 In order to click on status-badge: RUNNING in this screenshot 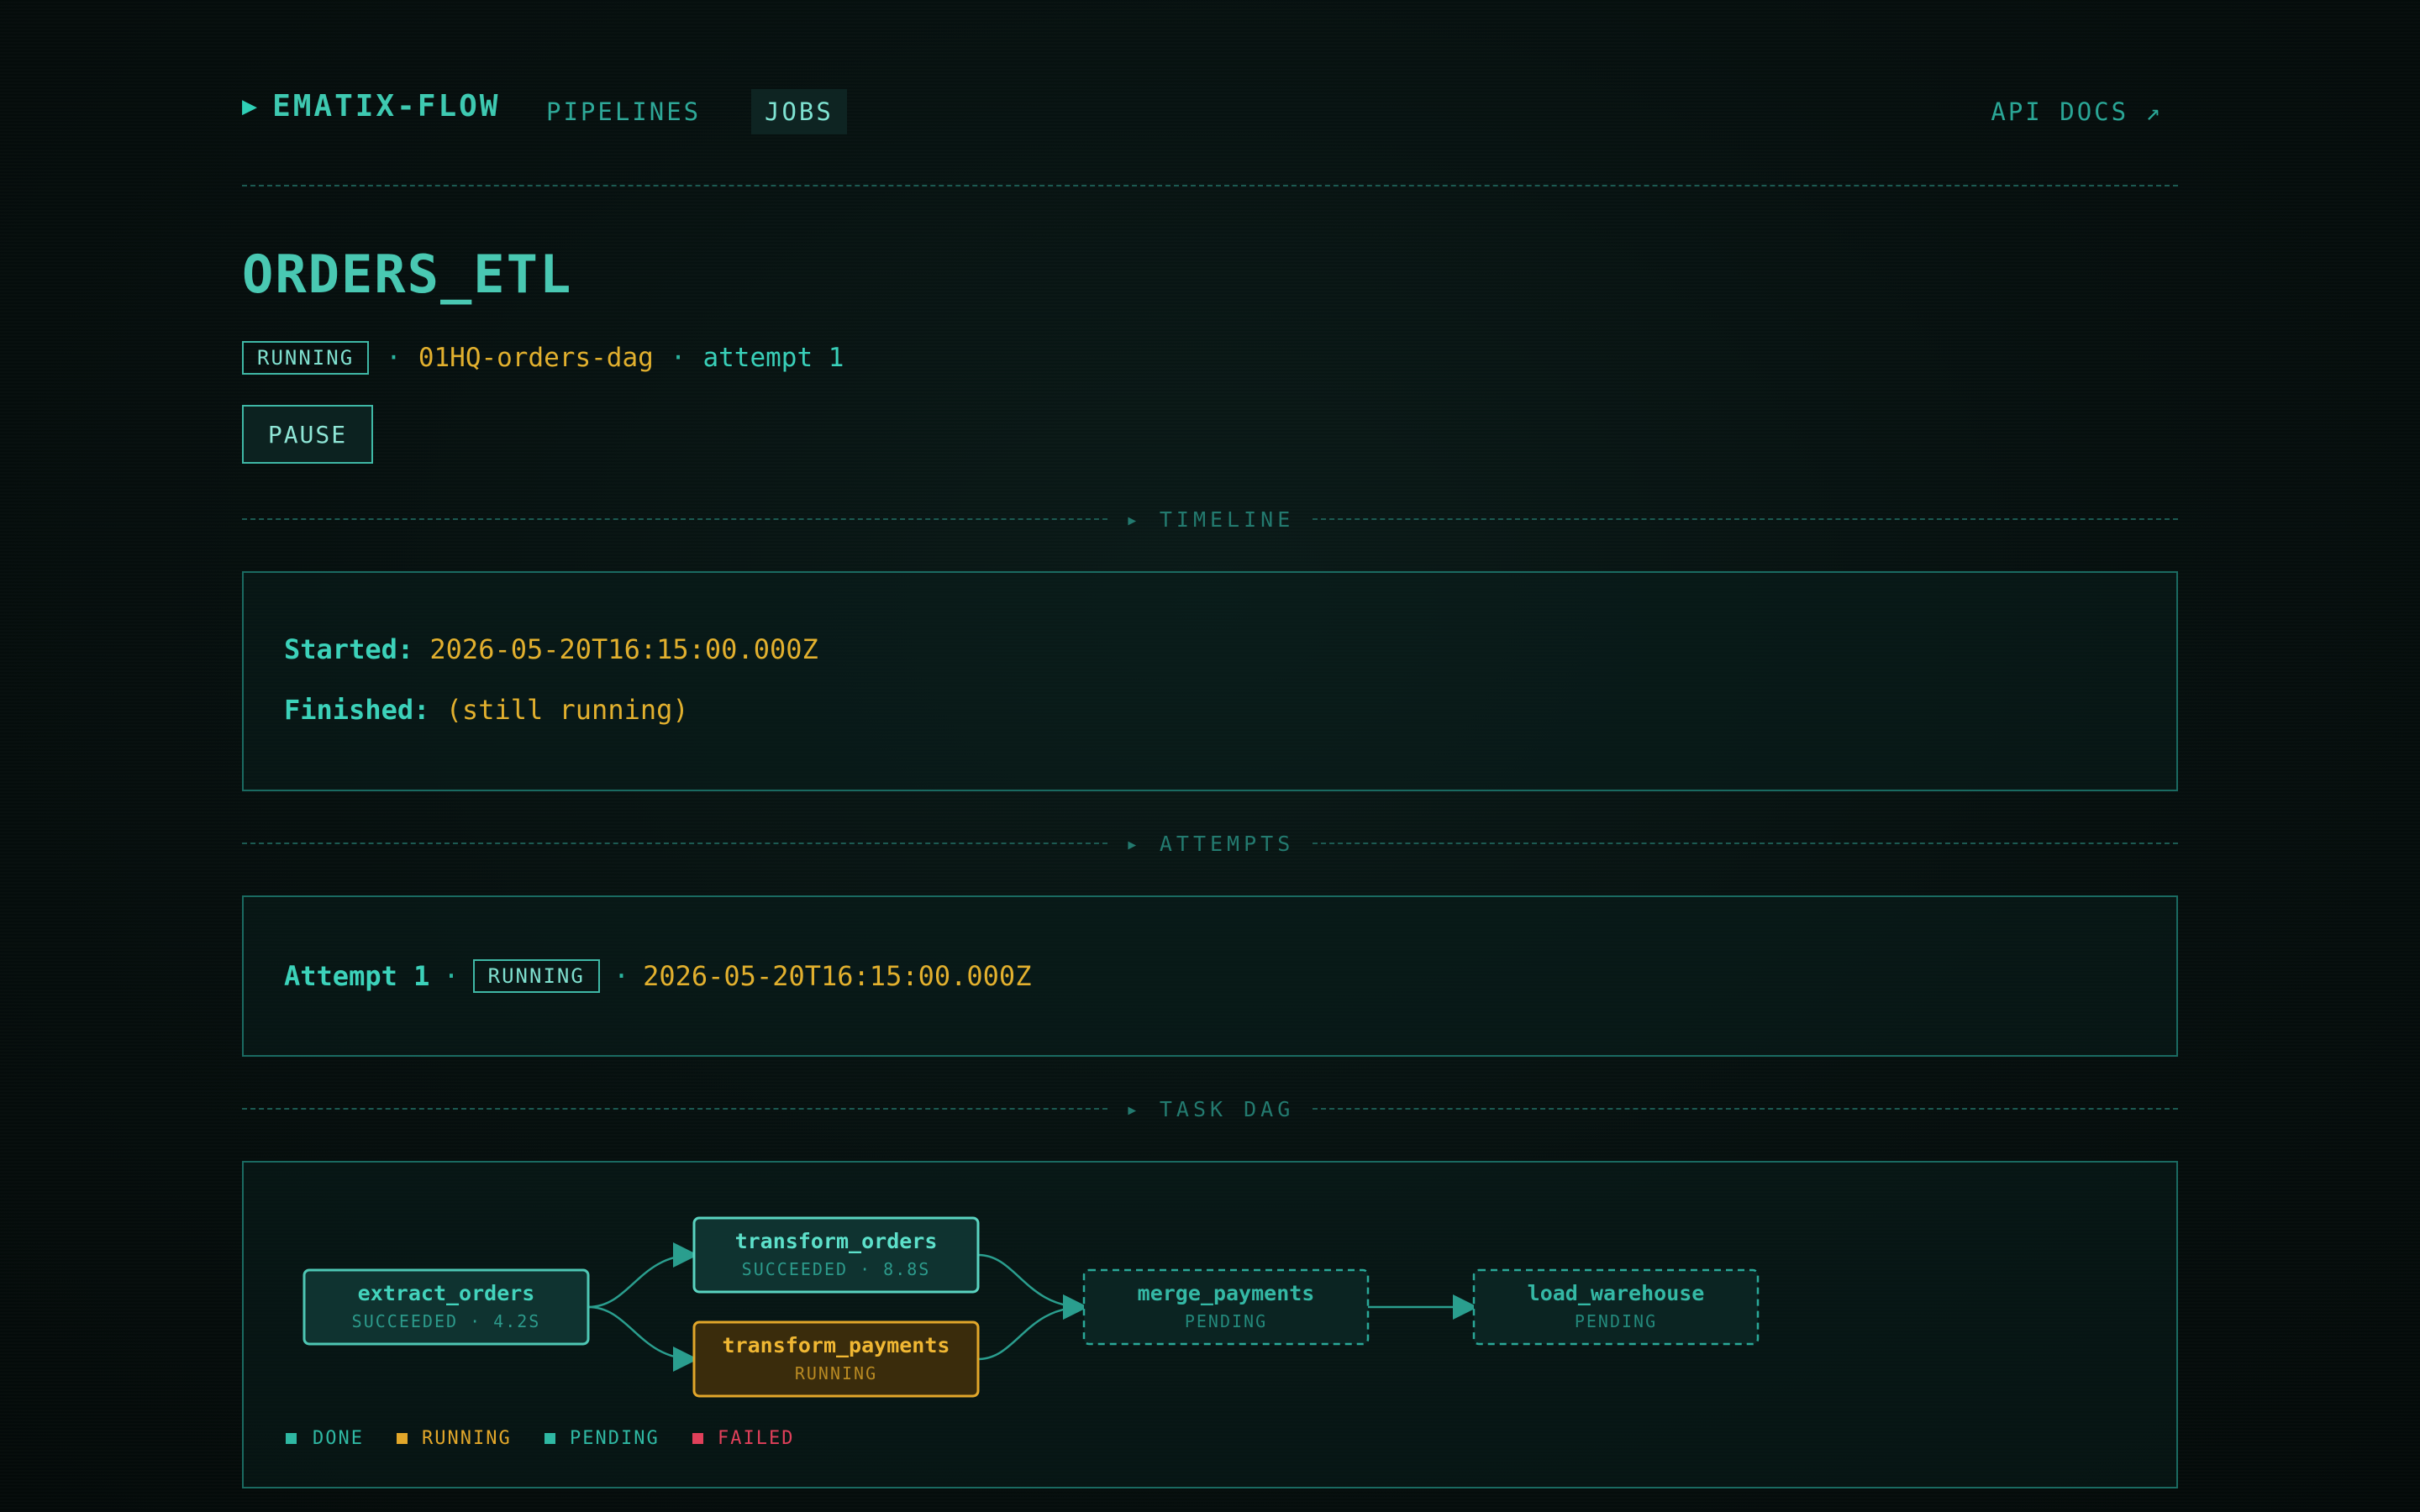, I will do `click(306, 358)`.